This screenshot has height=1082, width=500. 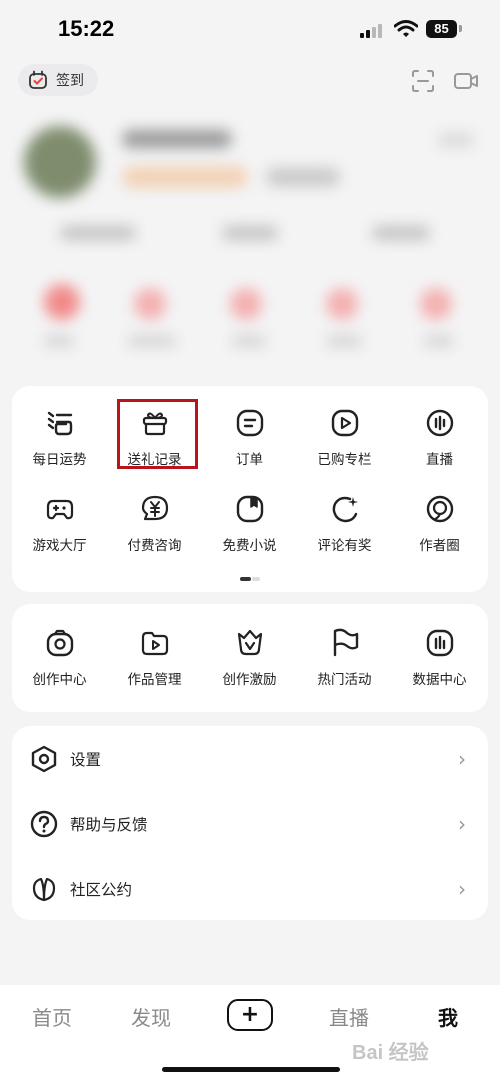 What do you see at coordinates (60, 643) in the screenshot?
I see `camera-icon` at bounding box center [60, 643].